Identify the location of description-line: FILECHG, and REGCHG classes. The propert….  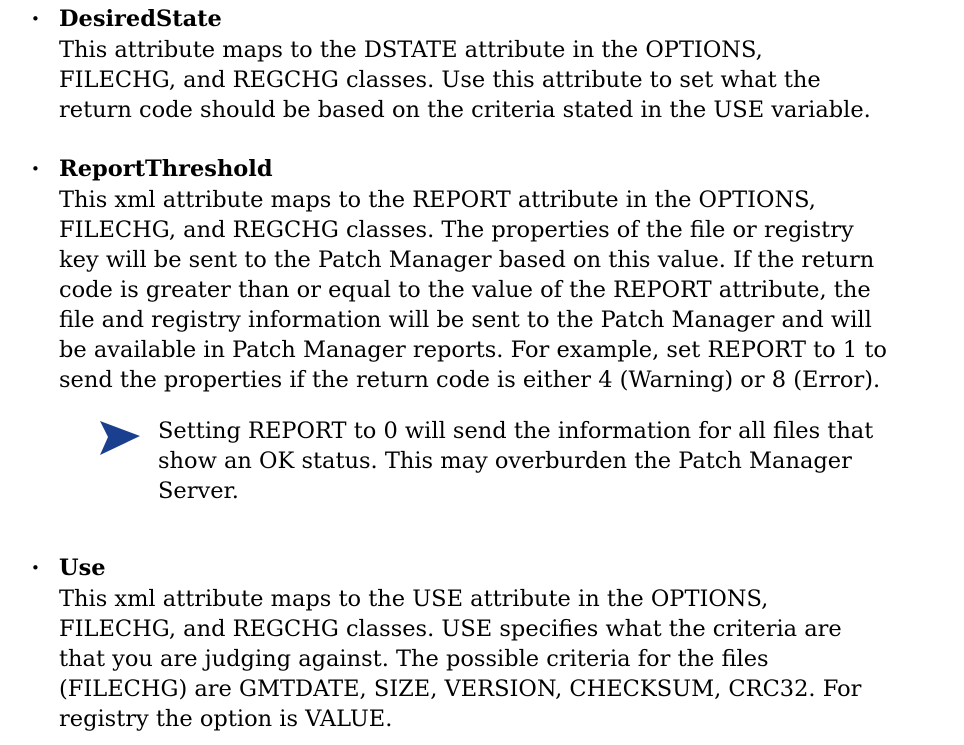
(456, 230).